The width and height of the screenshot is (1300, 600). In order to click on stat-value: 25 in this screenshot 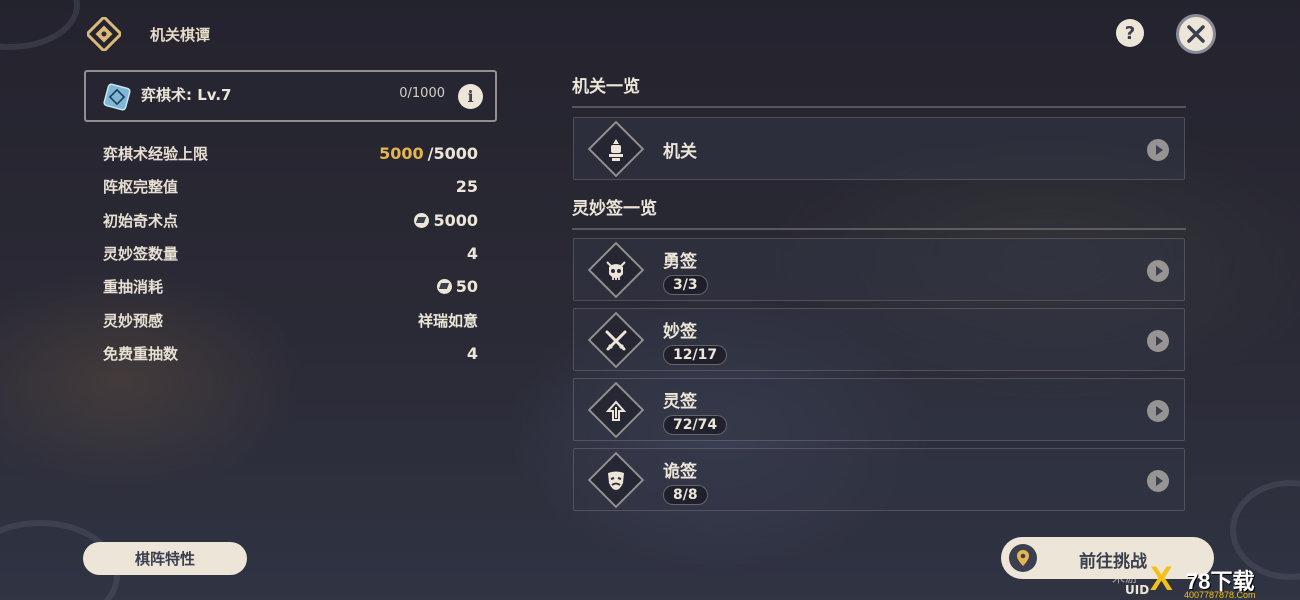, I will do `click(466, 187)`.